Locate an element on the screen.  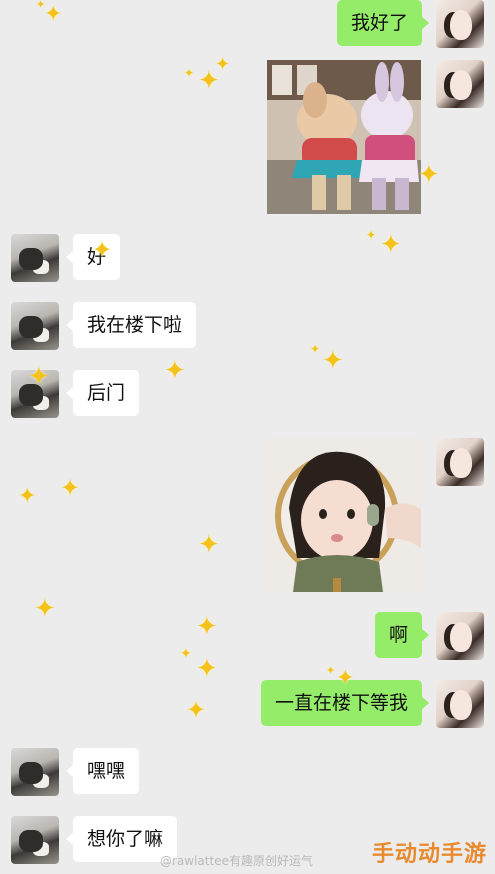
brand-logo: 手动动手游 is located at coordinates (429, 854).